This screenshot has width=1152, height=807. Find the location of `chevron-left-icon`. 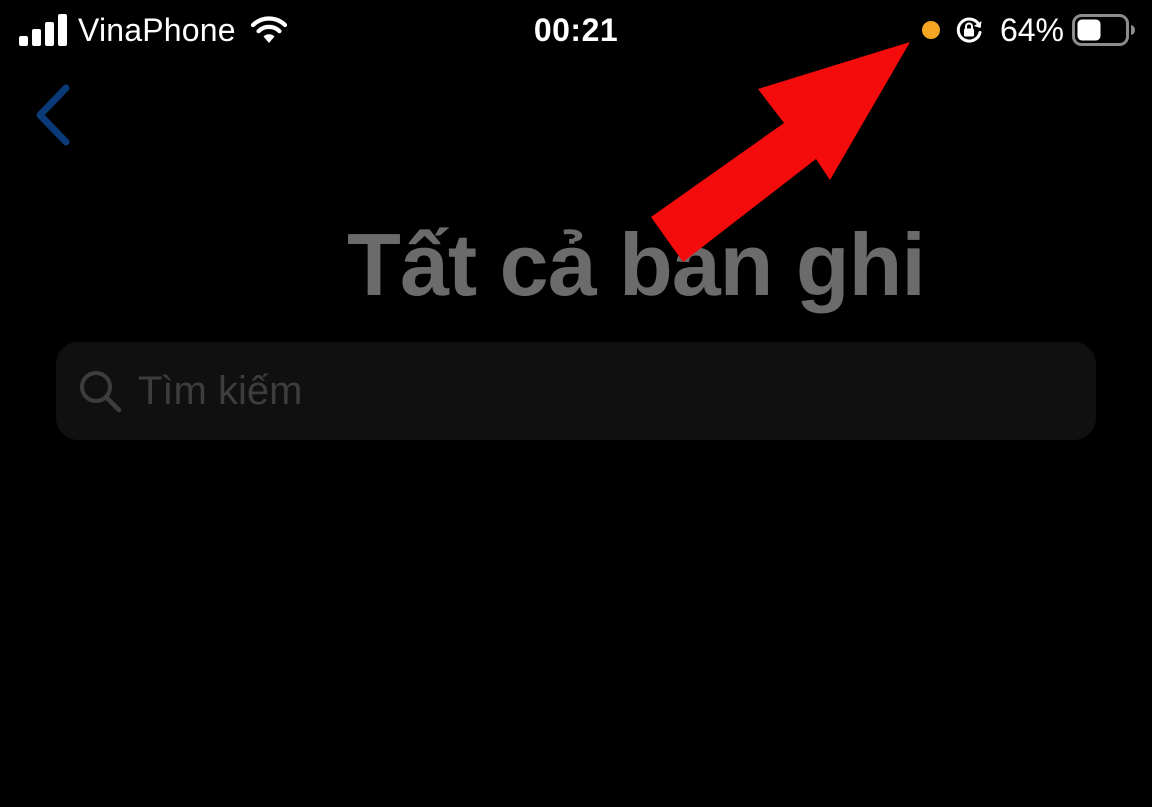

chevron-left-icon is located at coordinates (53, 115).